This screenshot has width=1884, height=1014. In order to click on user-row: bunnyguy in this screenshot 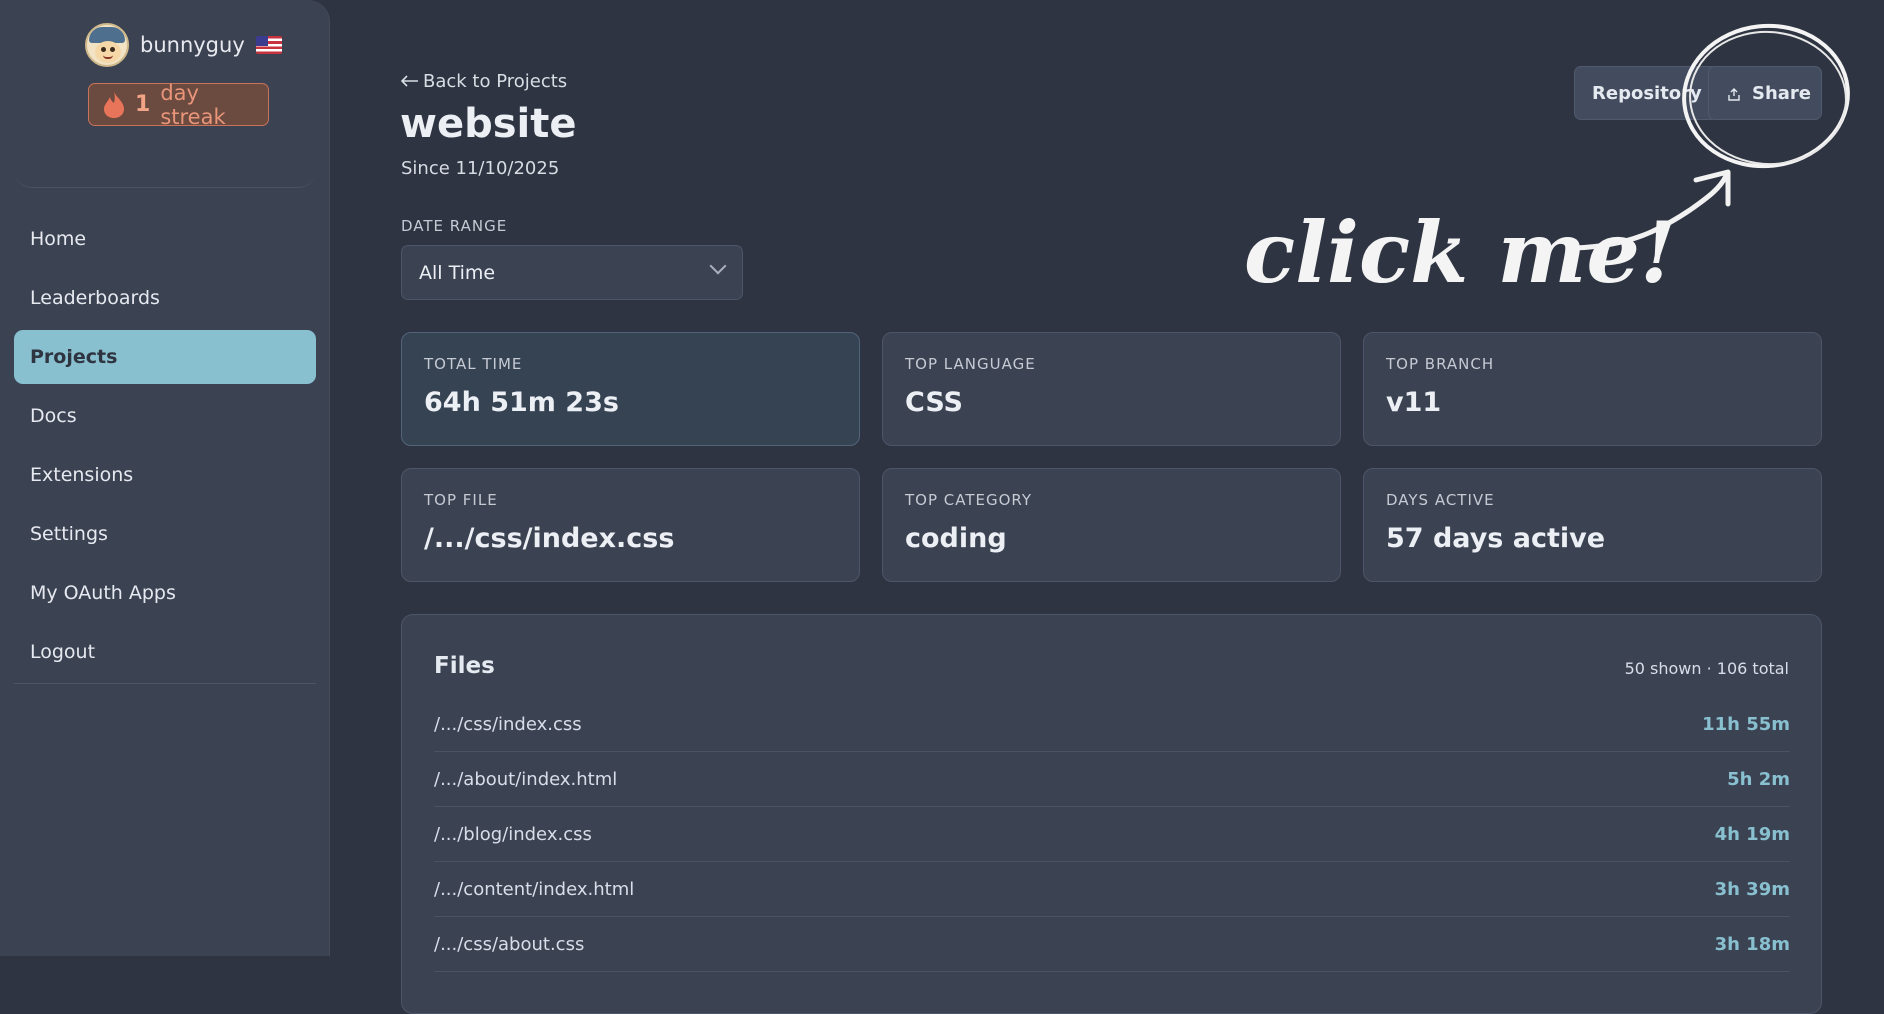, I will do `click(183, 45)`.